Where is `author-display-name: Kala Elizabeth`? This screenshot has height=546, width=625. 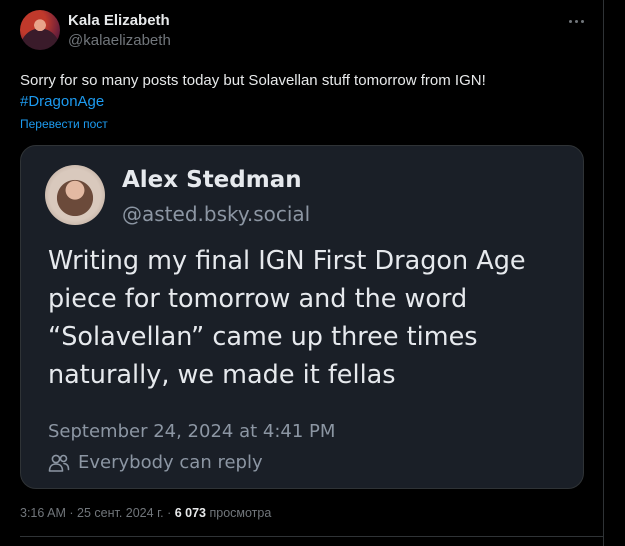 author-display-name: Kala Elizabeth is located at coordinates (119, 21).